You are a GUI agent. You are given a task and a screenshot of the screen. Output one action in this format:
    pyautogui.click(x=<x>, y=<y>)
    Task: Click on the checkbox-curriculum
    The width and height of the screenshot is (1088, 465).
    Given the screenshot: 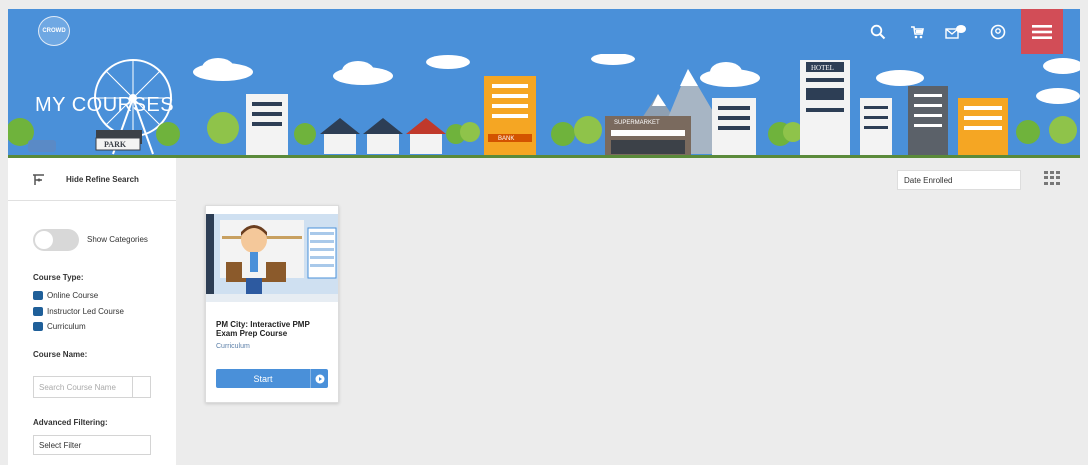 What is the action you would take?
    pyautogui.click(x=38, y=327)
    